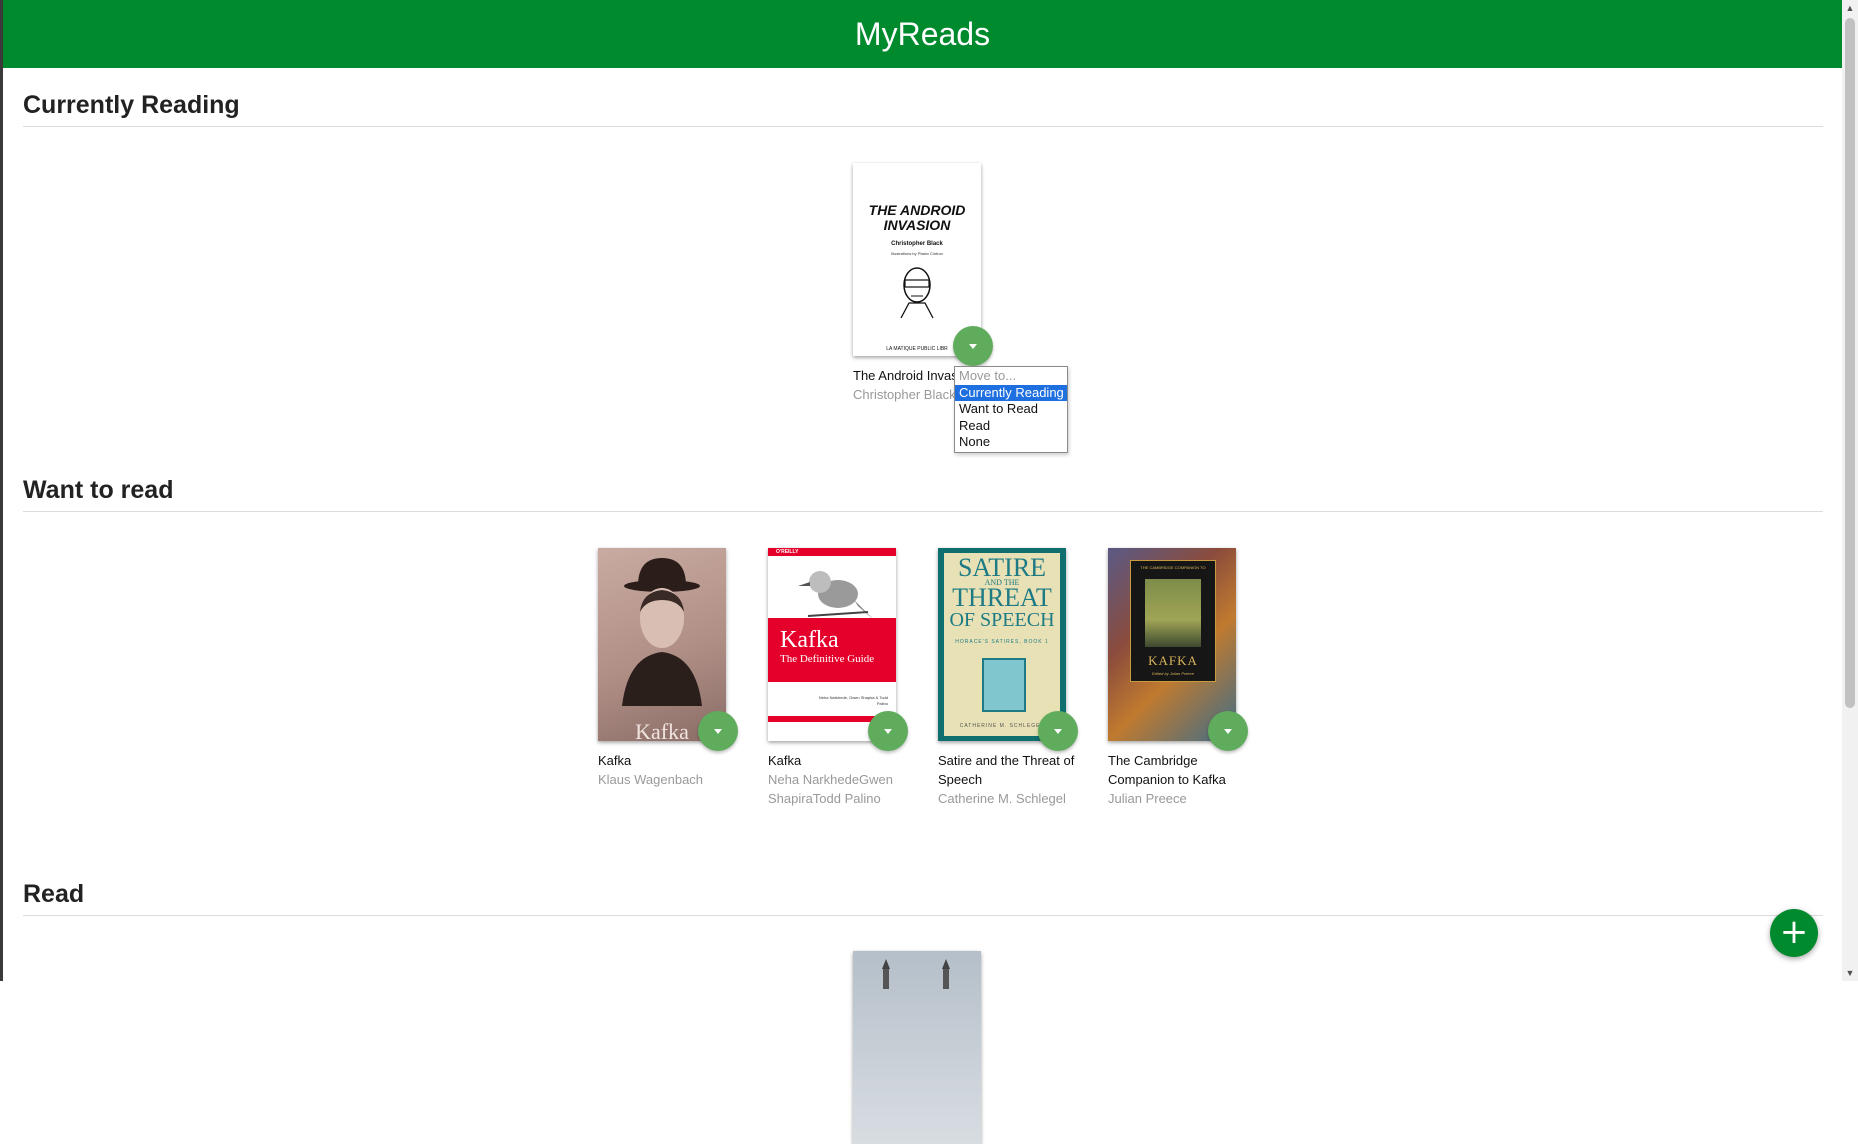 Image resolution: width=1858 pixels, height=1144 pixels. I want to click on menu-option-read: Read, so click(1011, 426).